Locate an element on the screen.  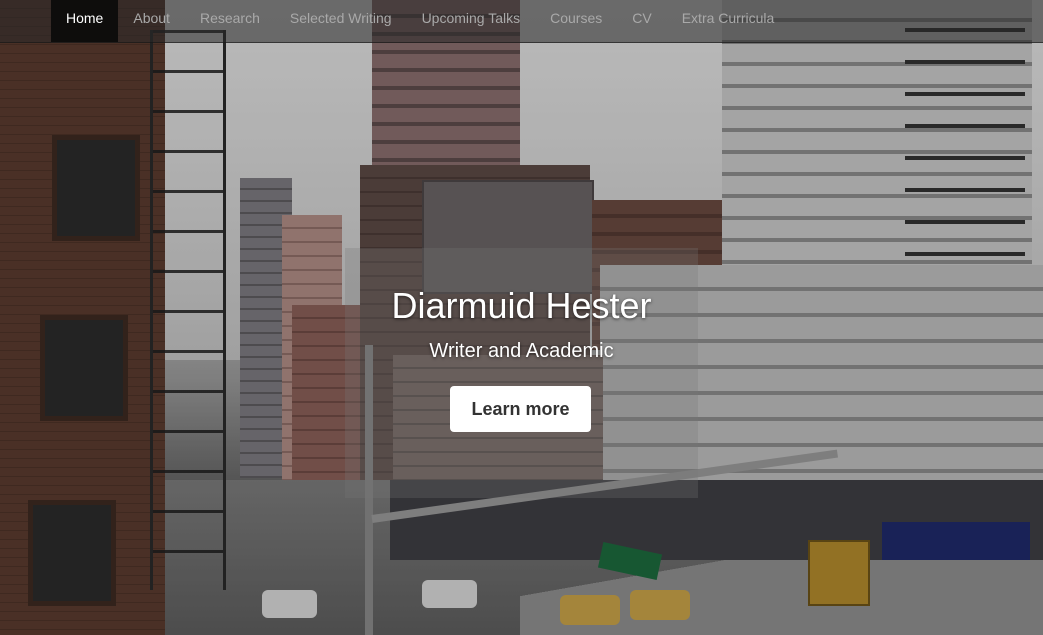
nav-item-upcoming-talks: Upcoming Talks is located at coordinates (471, 21).